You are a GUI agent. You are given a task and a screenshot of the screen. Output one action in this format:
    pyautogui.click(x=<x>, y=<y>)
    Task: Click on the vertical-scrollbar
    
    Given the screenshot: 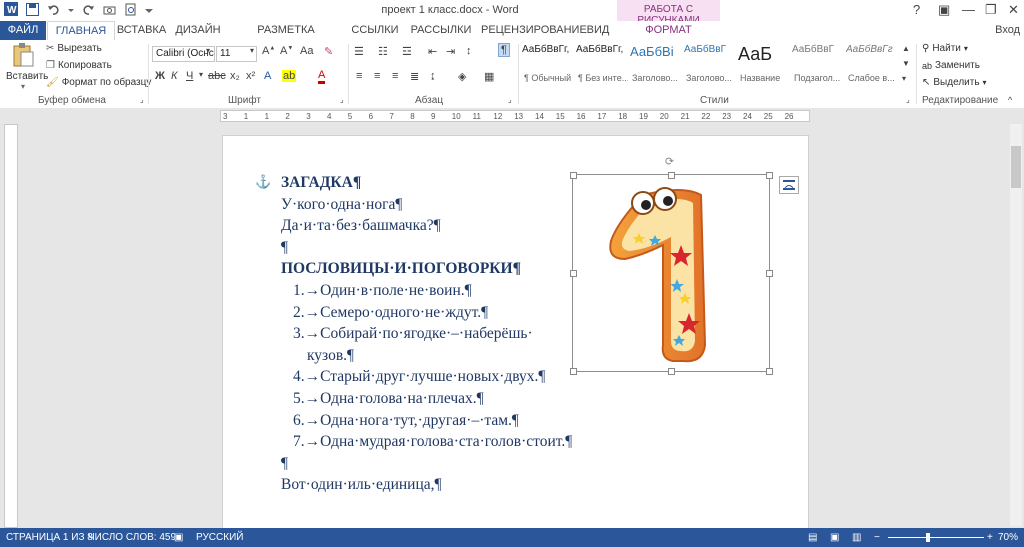 What is the action you would take?
    pyautogui.click(x=1016, y=325)
    